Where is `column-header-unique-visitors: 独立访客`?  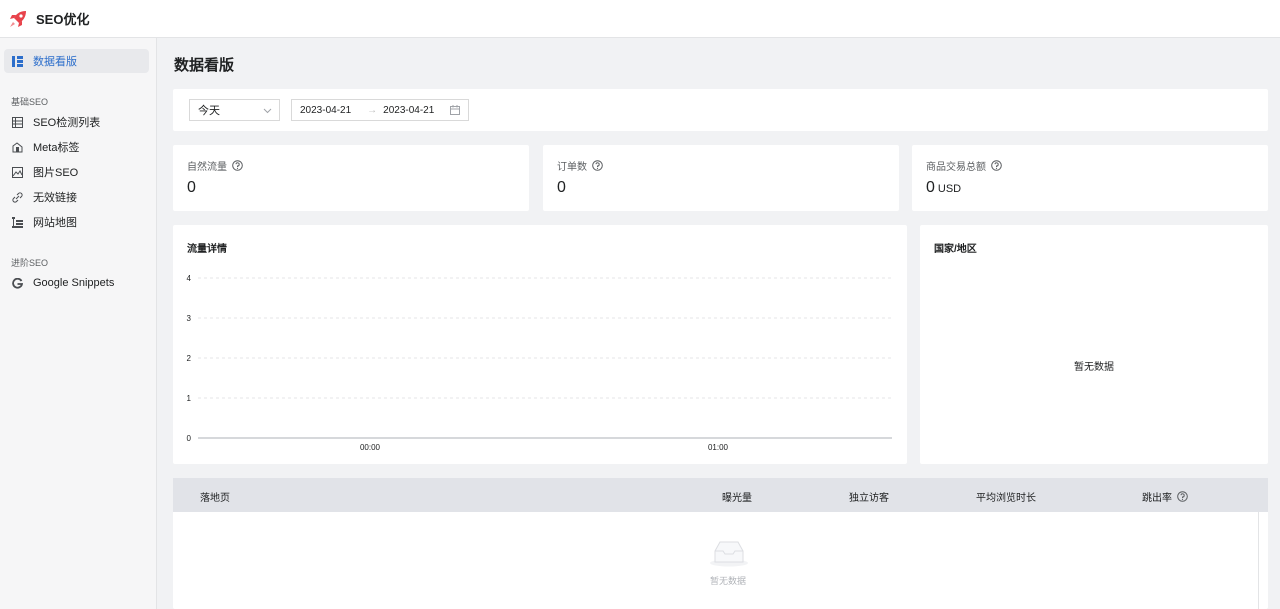
column-header-unique-visitors: 独立访客 is located at coordinates (869, 498).